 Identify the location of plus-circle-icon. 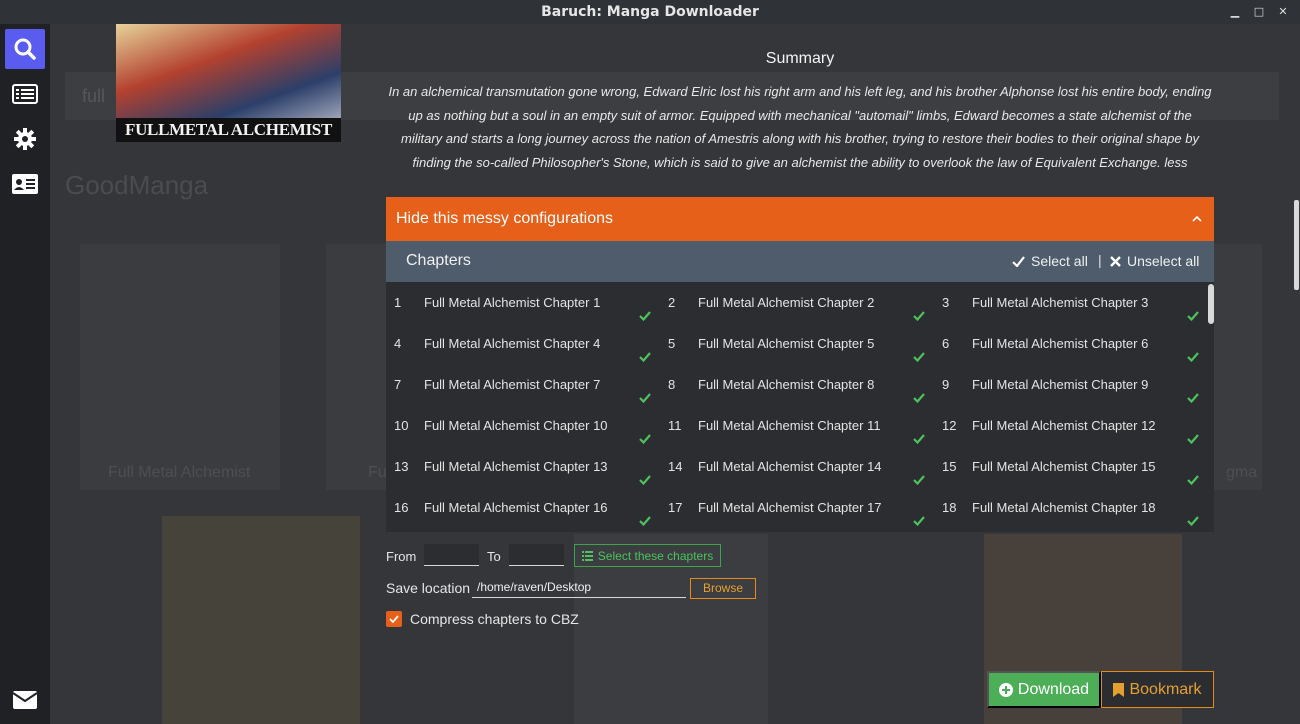
(1005, 689).